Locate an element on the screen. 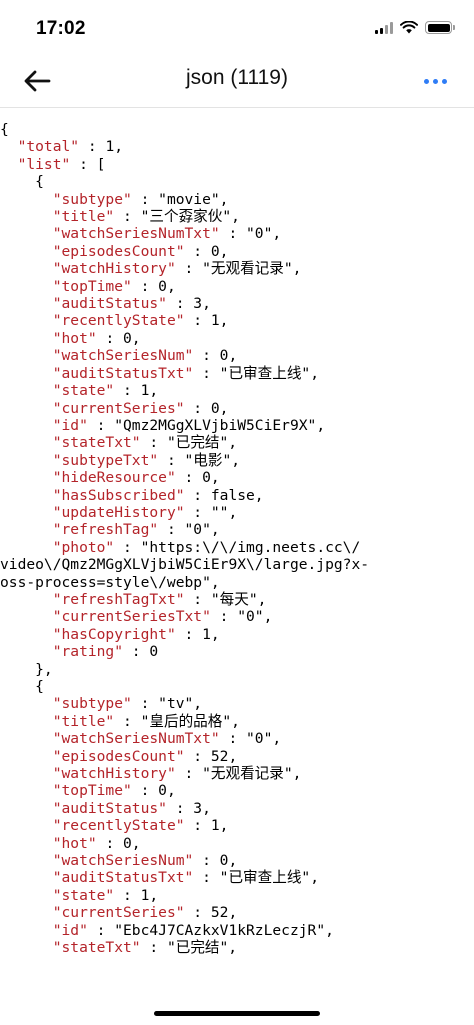 Image resolution: width=474 pixels, height=1025 pixels. json-key: "refreshTag" is located at coordinates (105, 530).